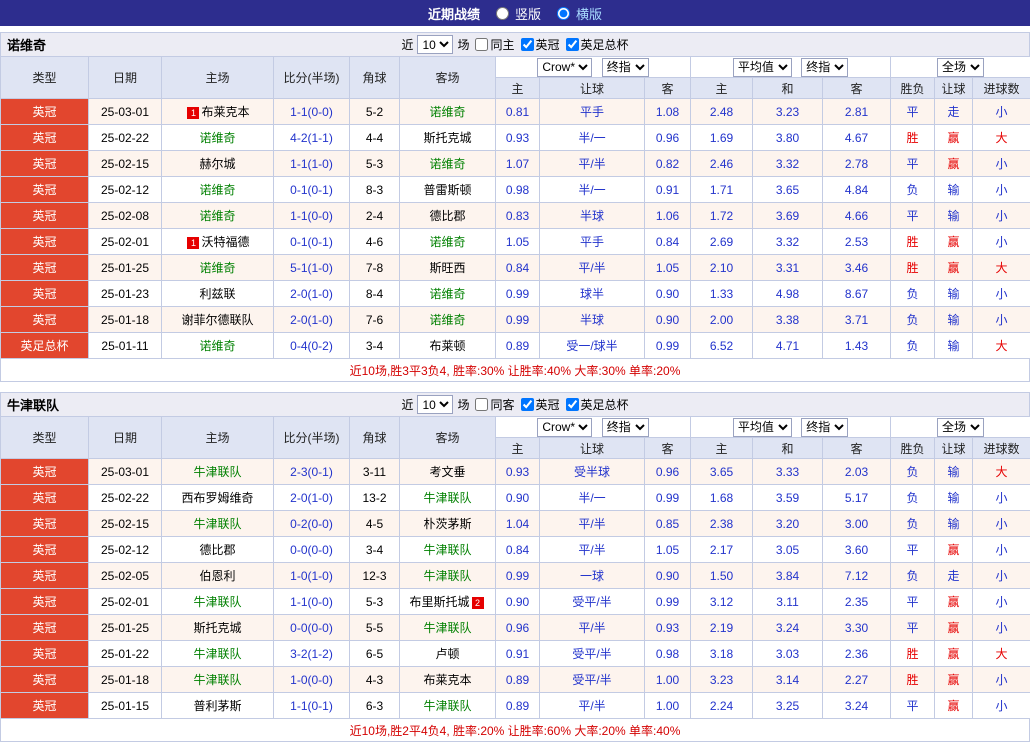 The height and width of the screenshot is (752, 1030). Describe the element at coordinates (447, 268) in the screenshot. I see `team-name: 斯旺西` at that location.